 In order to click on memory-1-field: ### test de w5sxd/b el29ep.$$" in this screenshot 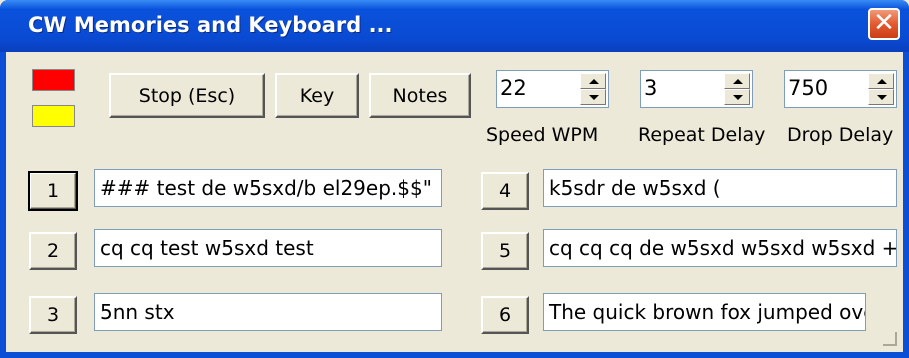, I will do `click(268, 188)`.